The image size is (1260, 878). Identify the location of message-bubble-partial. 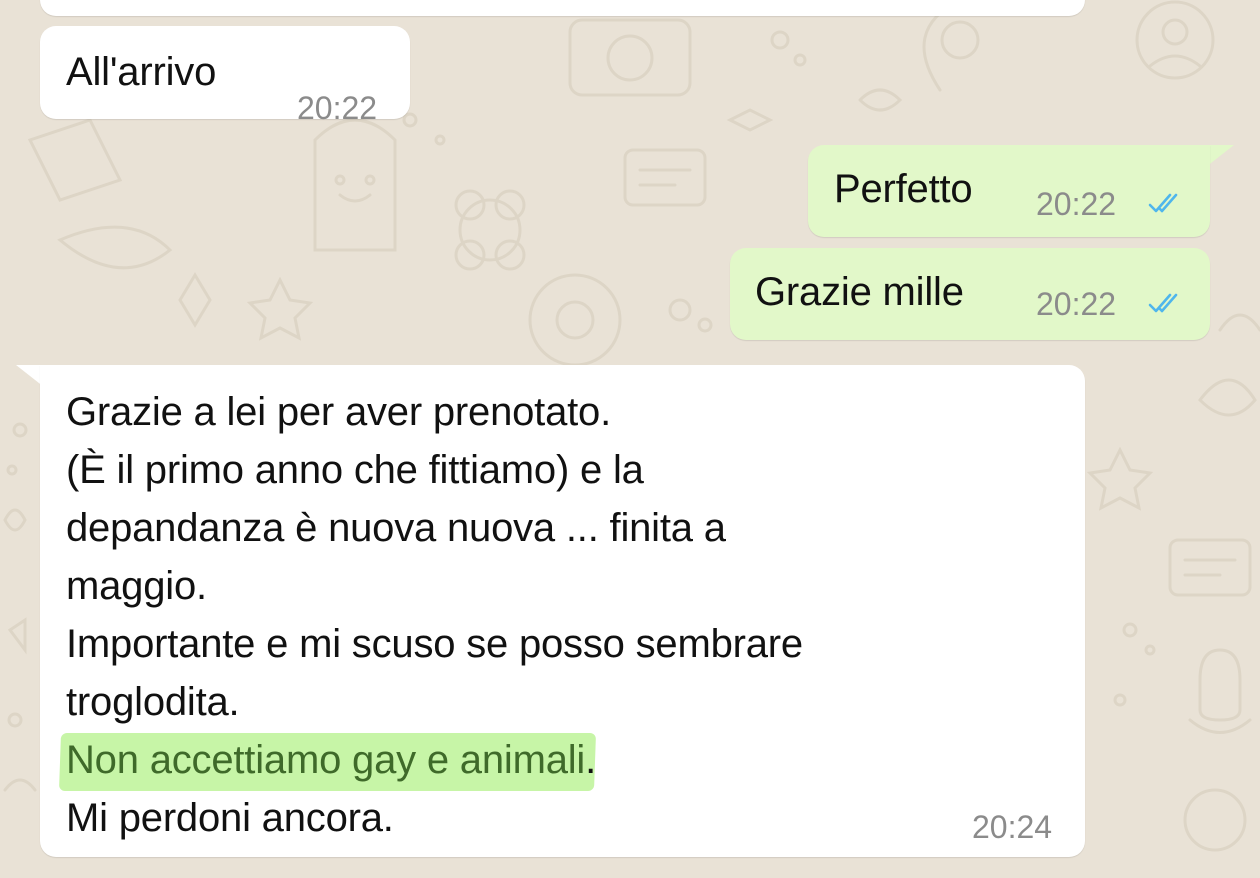
(562, 8).